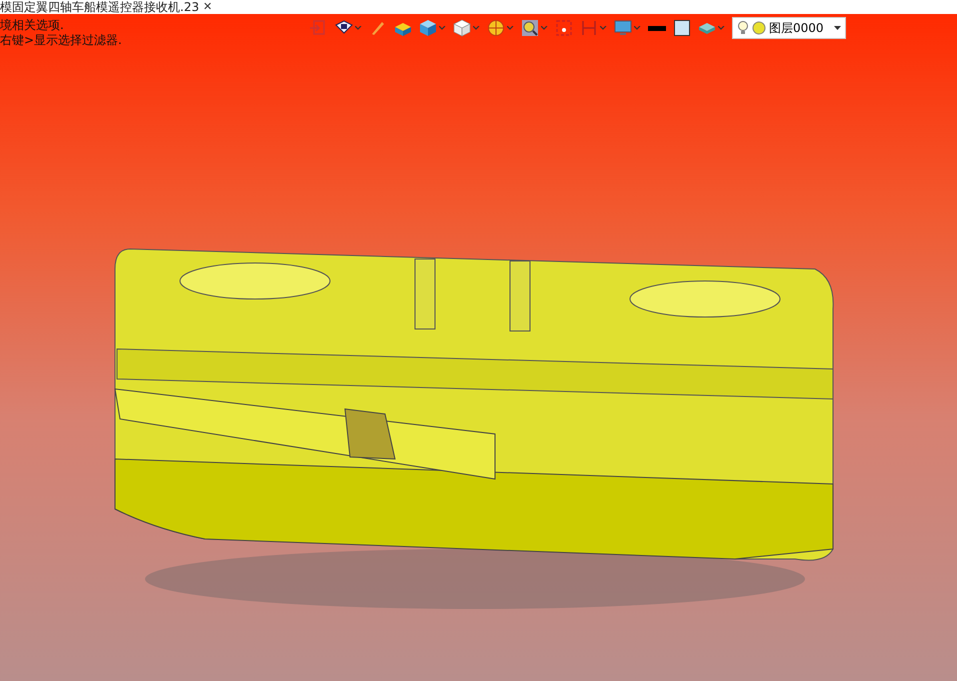 This screenshot has height=681, width=957. What do you see at coordinates (32, 25) in the screenshot?
I see `hint-text: 境相关选项.` at bounding box center [32, 25].